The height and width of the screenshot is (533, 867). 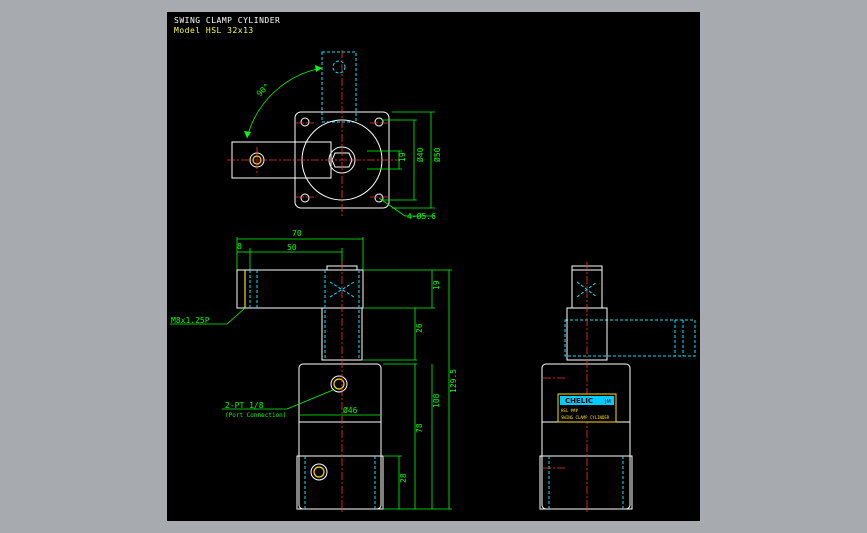 I want to click on dim-46: Ø46, so click(x=350, y=410).